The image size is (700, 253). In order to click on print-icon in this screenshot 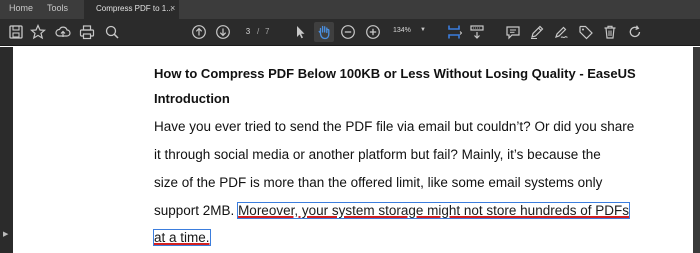, I will do `click(87, 32)`.